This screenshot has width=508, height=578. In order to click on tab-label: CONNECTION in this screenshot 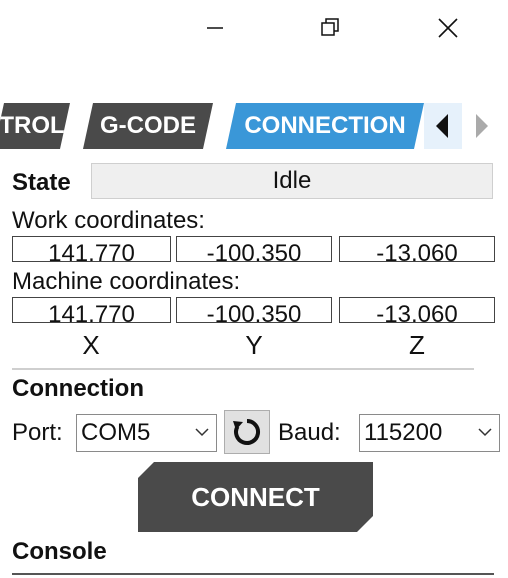, I will do `click(325, 125)`.